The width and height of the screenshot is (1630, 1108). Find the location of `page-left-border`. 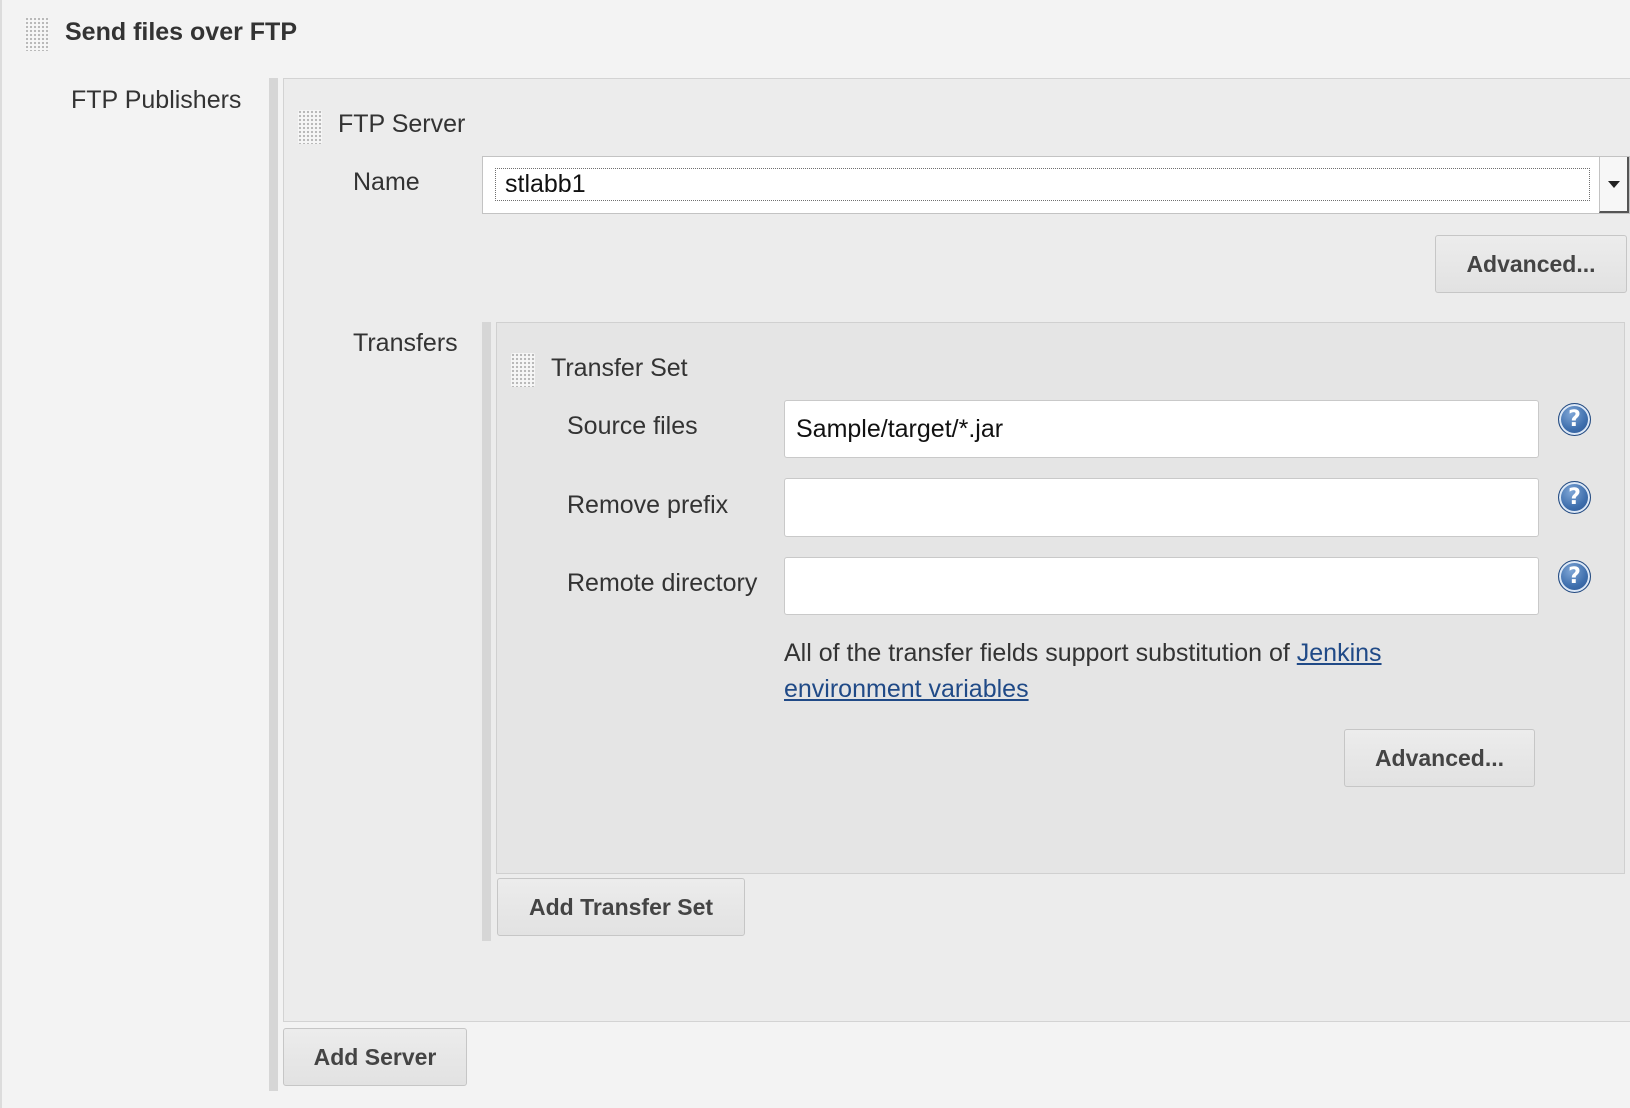

page-left-border is located at coordinates (1, 554).